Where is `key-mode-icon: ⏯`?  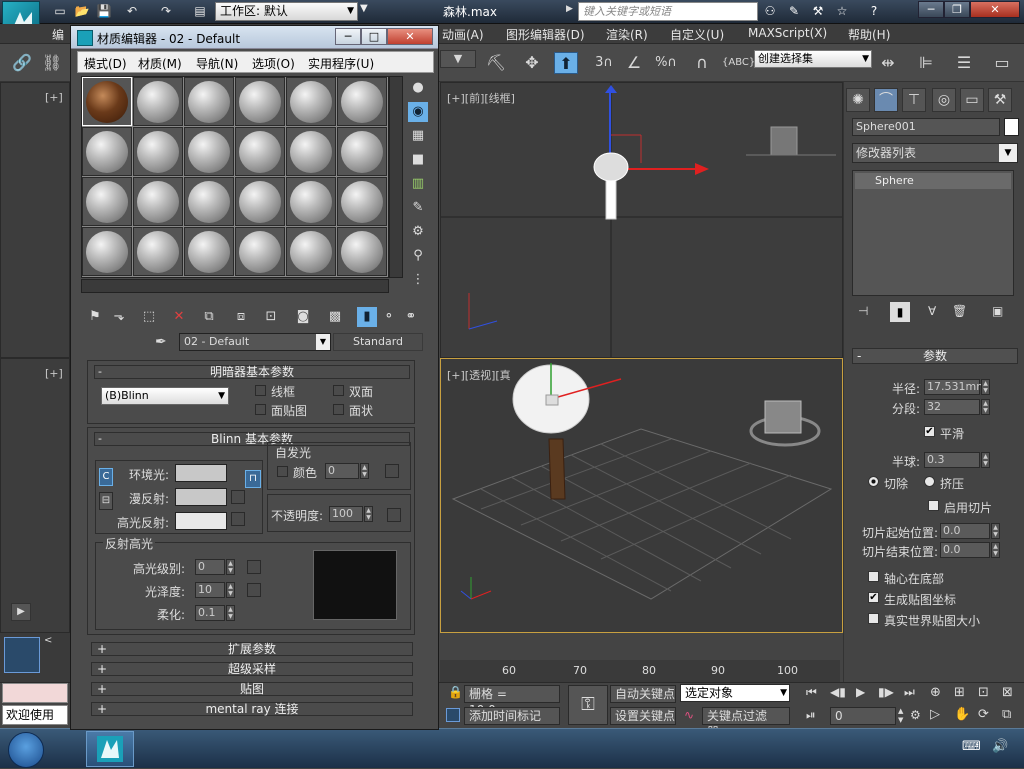 key-mode-icon: ⏯ is located at coordinates (811, 715).